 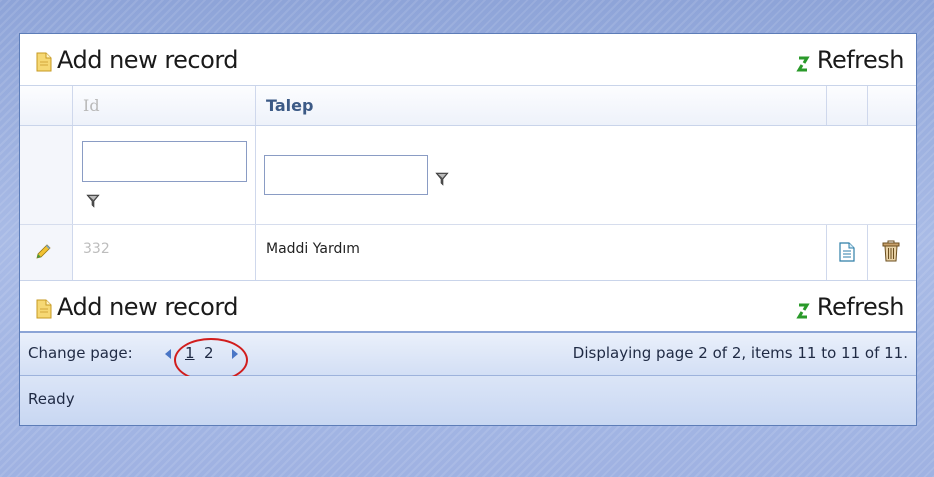 What do you see at coordinates (468, 400) in the screenshot?
I see `status-bar: Ready` at bounding box center [468, 400].